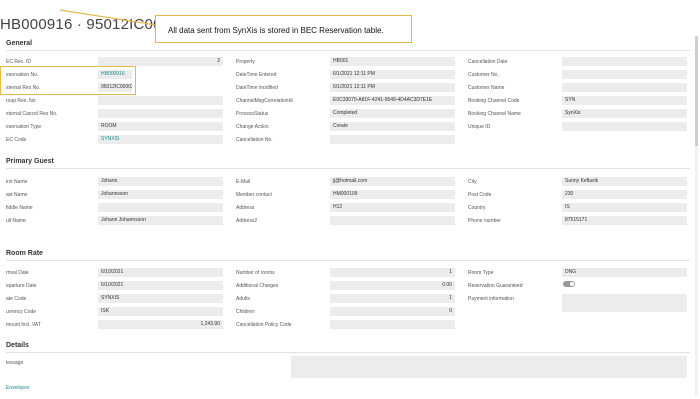  What do you see at coordinates (256, 75) in the screenshot?
I see `field-label: DateTime Entered` at bounding box center [256, 75].